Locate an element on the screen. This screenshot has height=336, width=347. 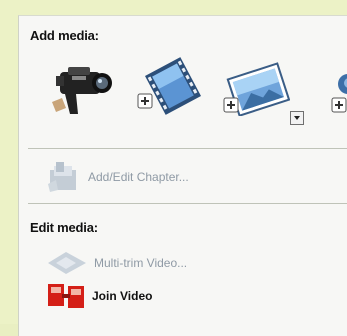
add-audio-button is located at coordinates (332, 93).